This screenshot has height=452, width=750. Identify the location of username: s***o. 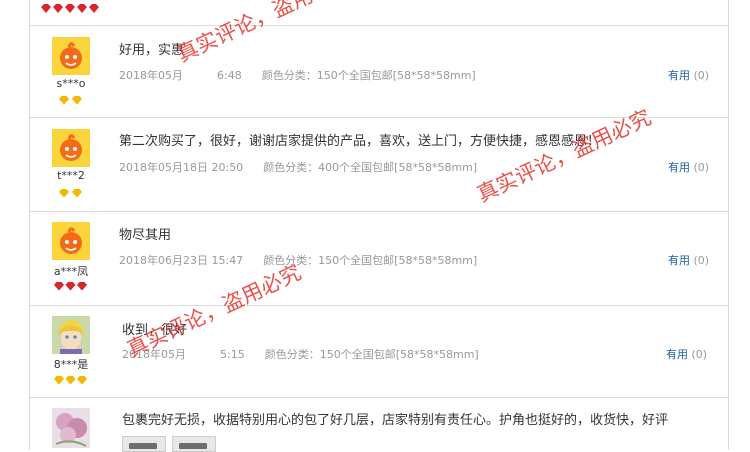
(71, 83).